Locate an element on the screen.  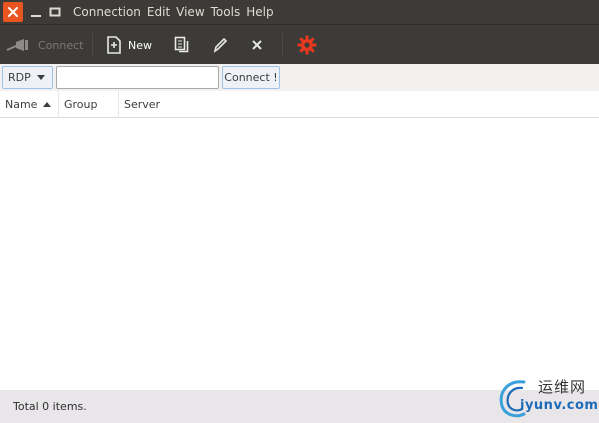
new-toolbar-button: New is located at coordinates (129, 45).